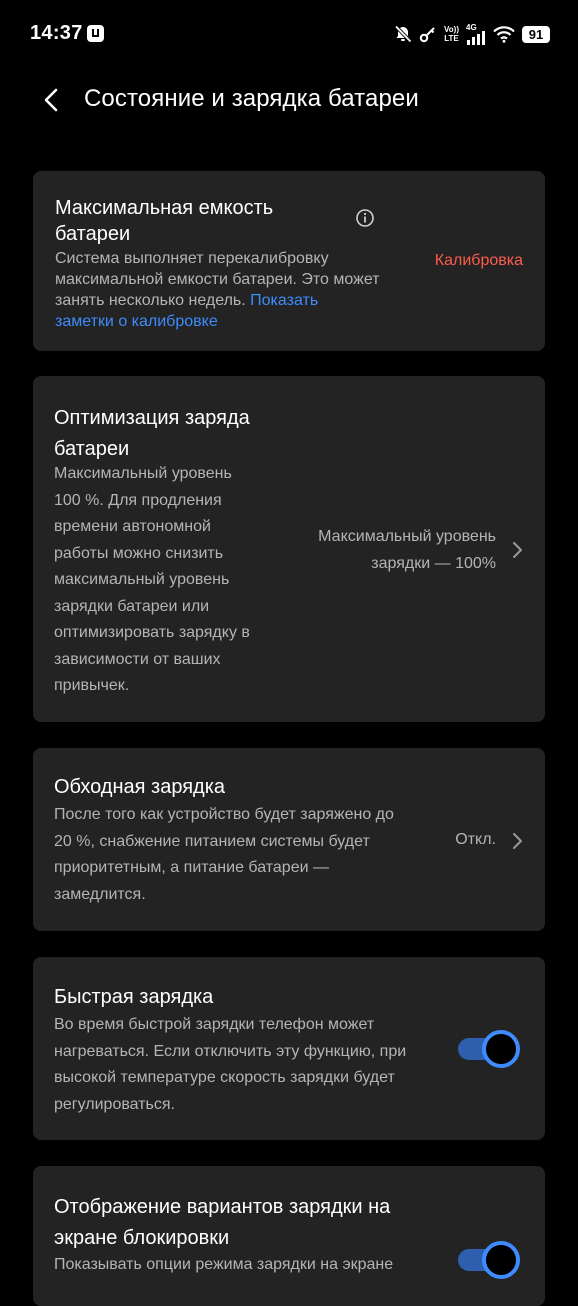  What do you see at coordinates (100, 894) in the screenshot?
I see `bypass-desc-line: замедлится.` at bounding box center [100, 894].